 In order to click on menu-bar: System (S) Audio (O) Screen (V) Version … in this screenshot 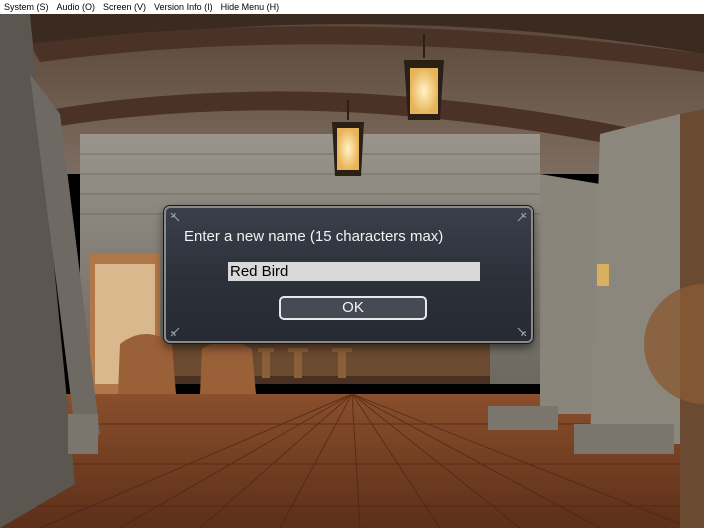, I will do `click(352, 7)`.